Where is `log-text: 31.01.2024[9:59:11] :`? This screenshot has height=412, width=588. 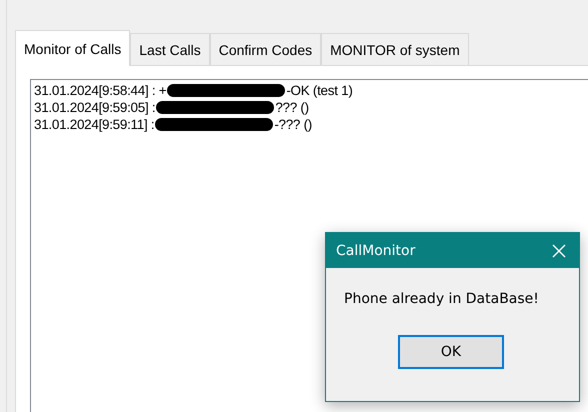
log-text: 31.01.2024[9:59:11] : is located at coordinates (94, 124).